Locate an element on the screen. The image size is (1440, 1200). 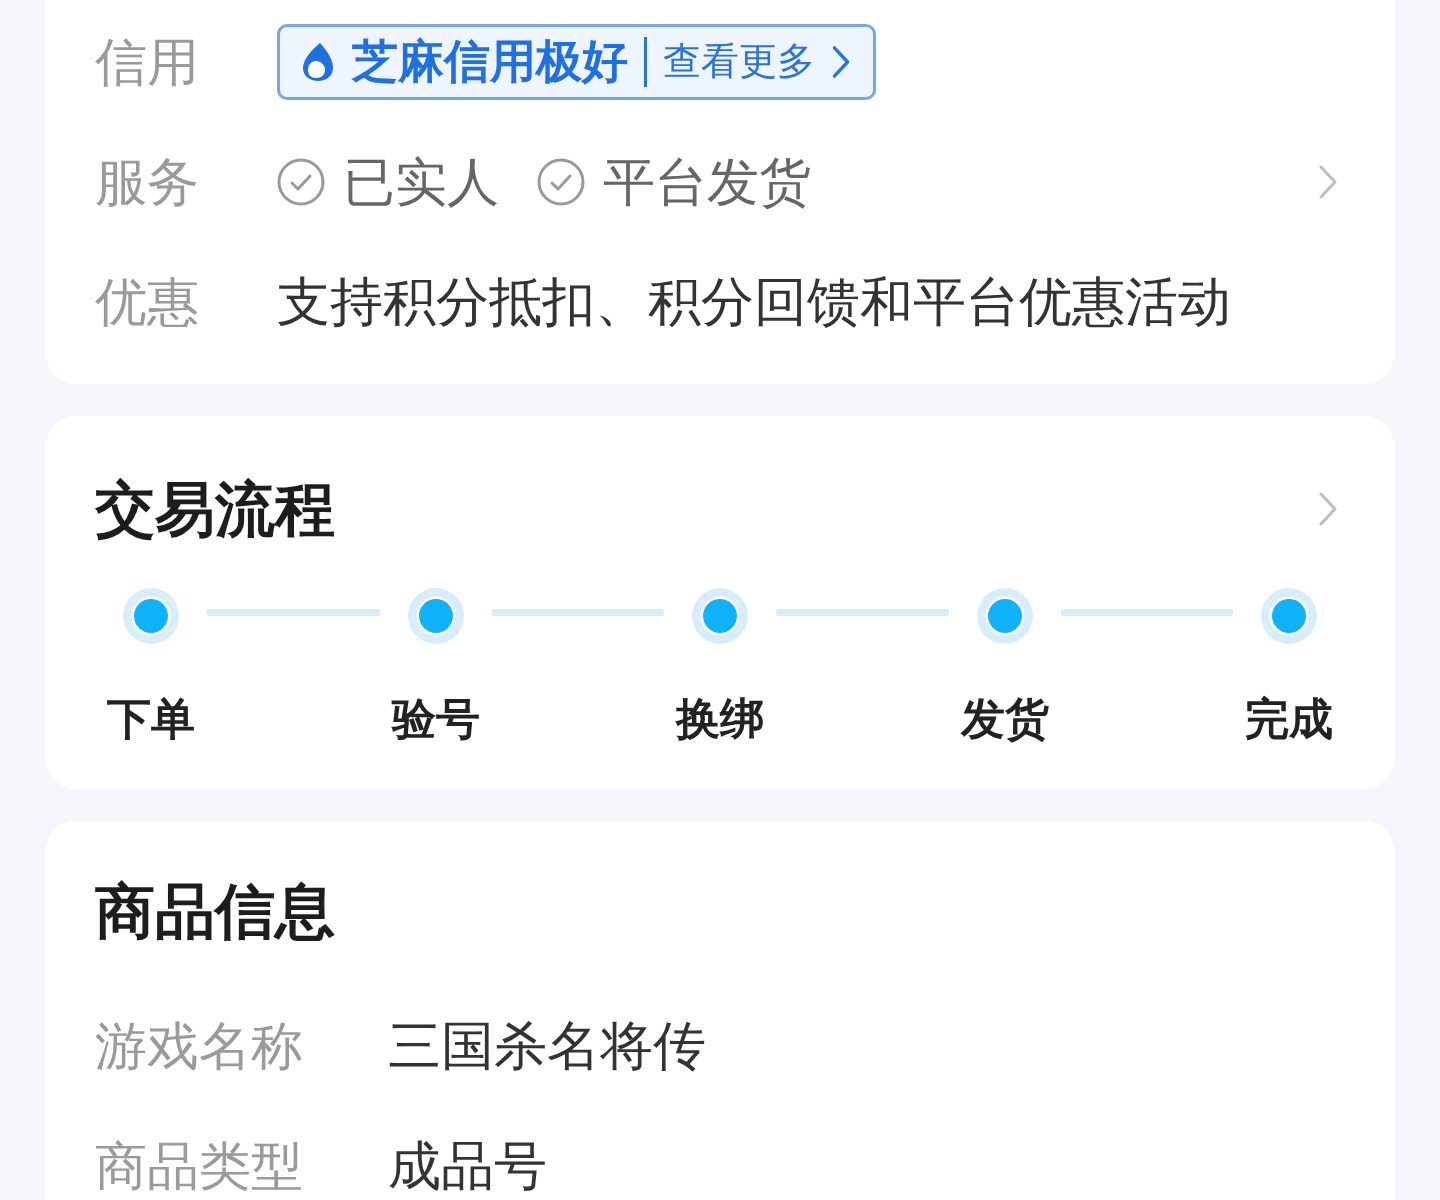
row-value: 支持积分抵扣、积分回馈和平台优惠活动 is located at coordinates (754, 302).